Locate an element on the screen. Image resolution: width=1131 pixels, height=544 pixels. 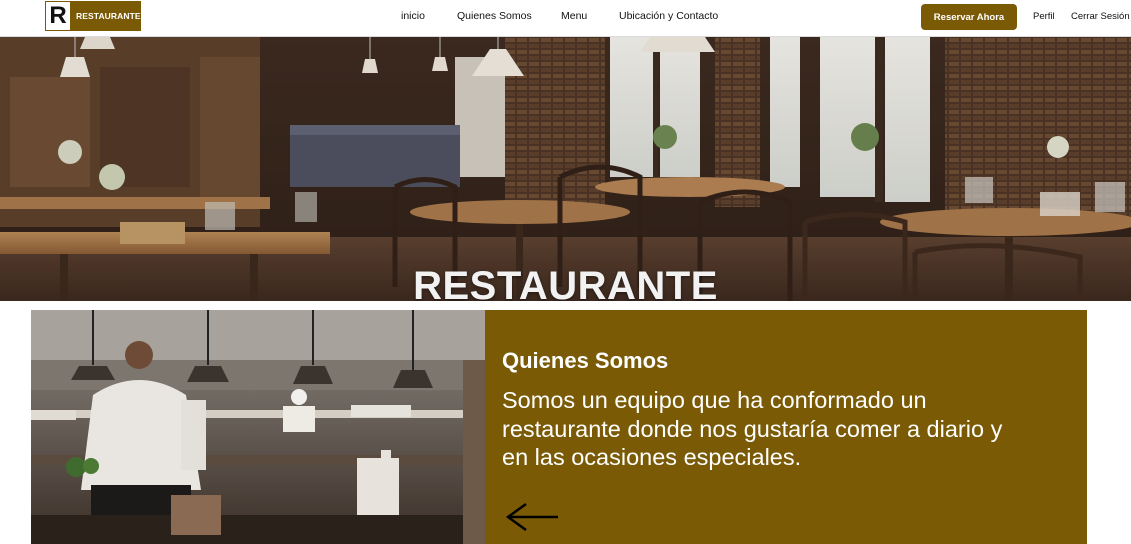
brand-logo: R RESTAURANTE is located at coordinates (93, 16).